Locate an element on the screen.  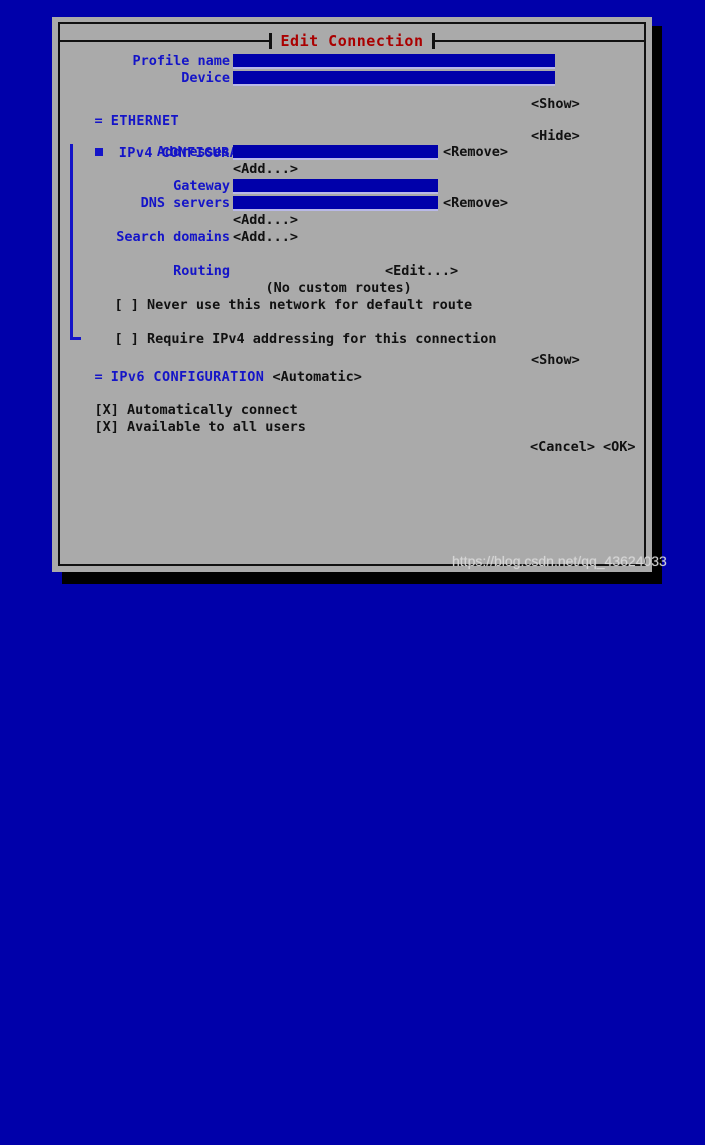
dns-servers-add-button: <Add...> is located at coordinates (265, 220).